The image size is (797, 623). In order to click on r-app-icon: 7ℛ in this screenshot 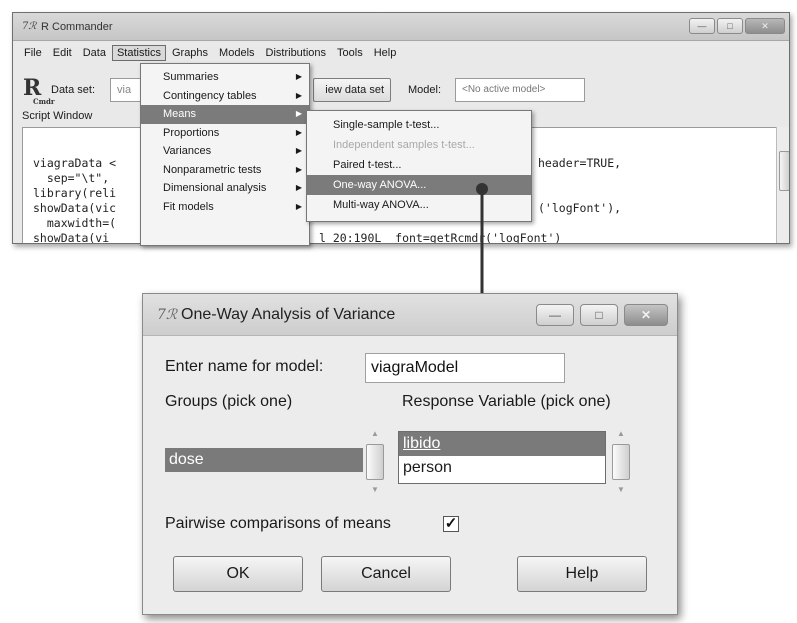, I will do `click(167, 315)`.